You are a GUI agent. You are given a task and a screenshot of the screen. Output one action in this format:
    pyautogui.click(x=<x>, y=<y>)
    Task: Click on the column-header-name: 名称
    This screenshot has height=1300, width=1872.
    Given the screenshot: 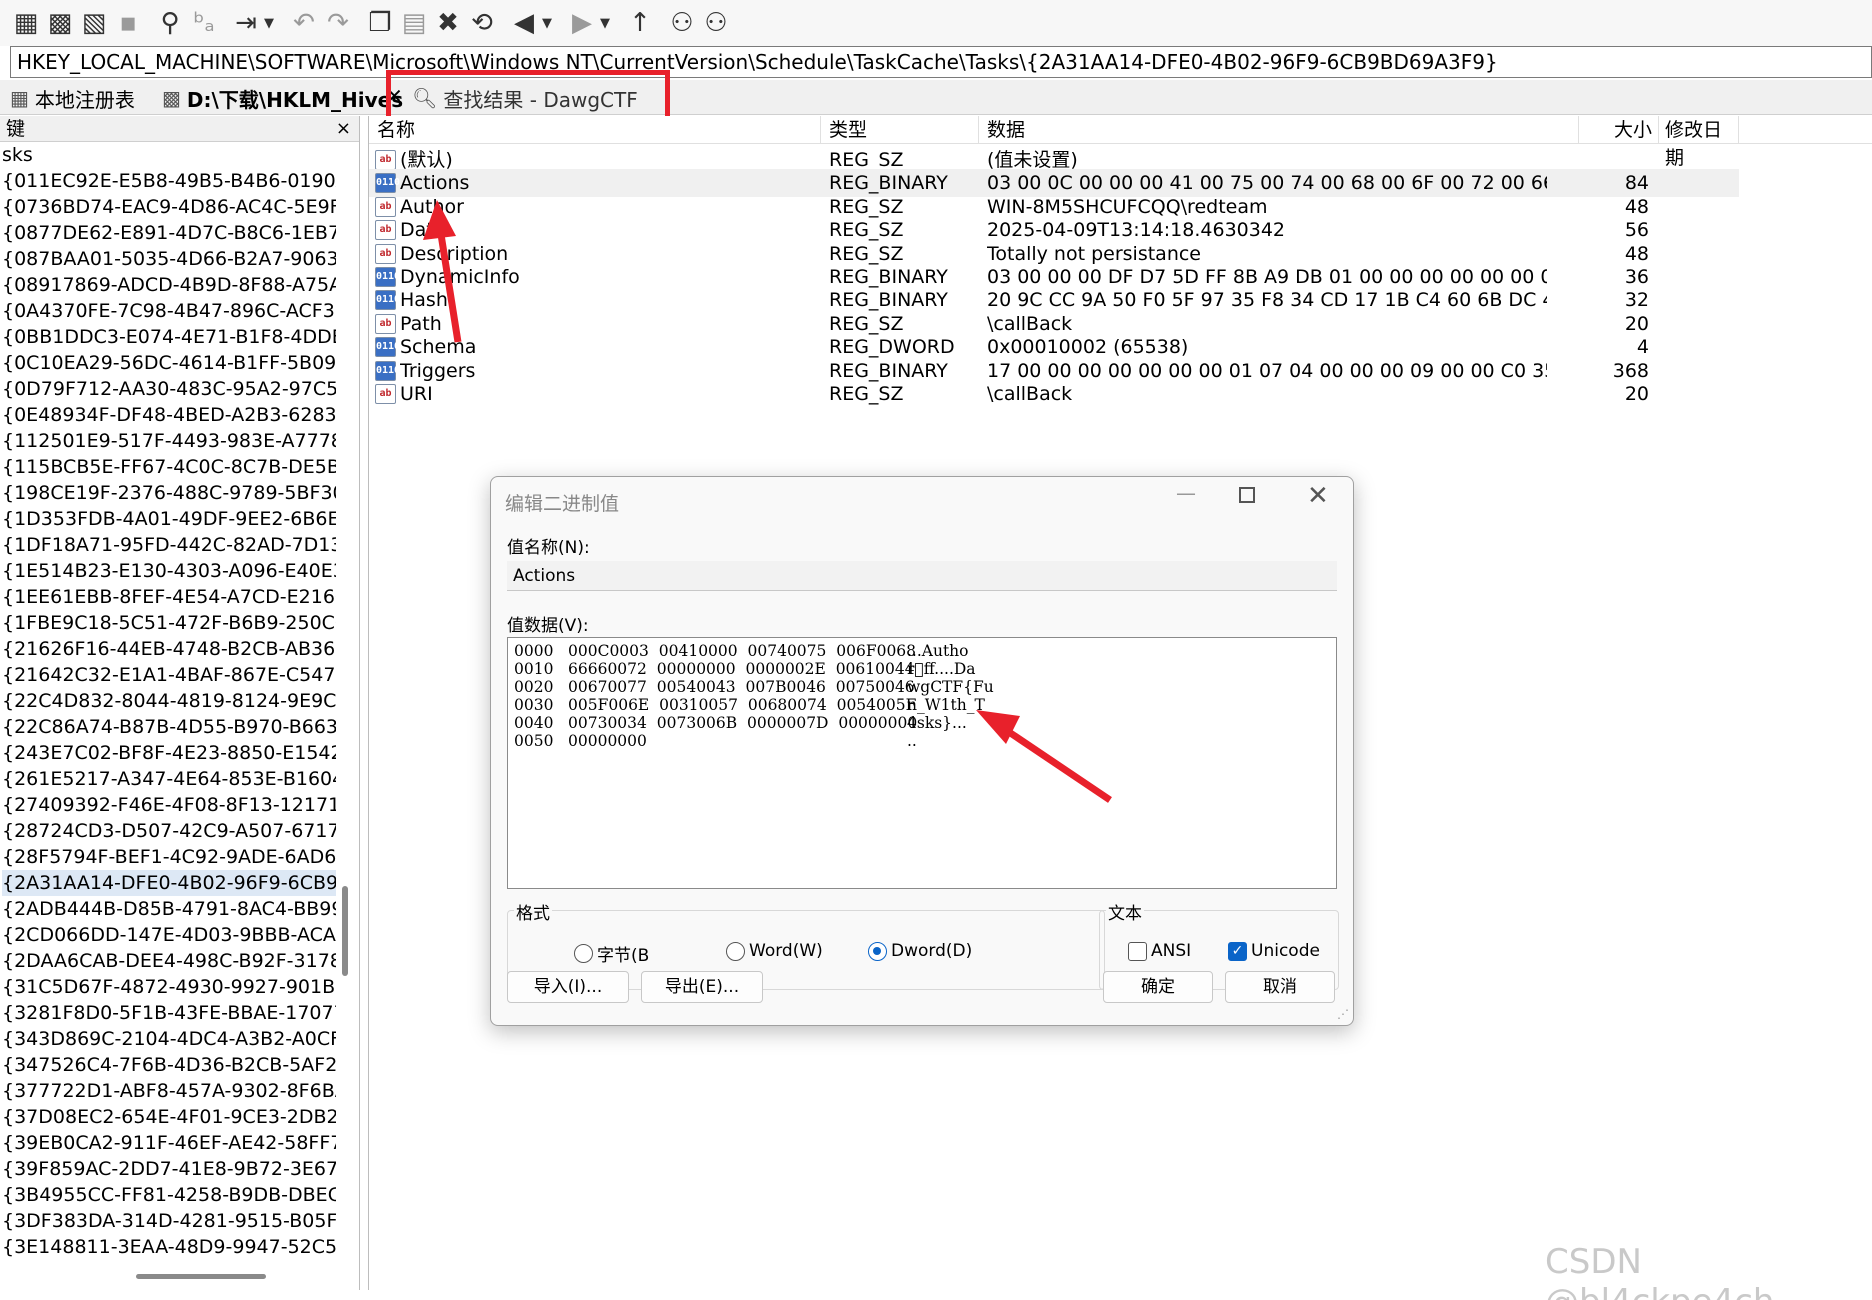 What is the action you would take?
    pyautogui.click(x=595, y=130)
    